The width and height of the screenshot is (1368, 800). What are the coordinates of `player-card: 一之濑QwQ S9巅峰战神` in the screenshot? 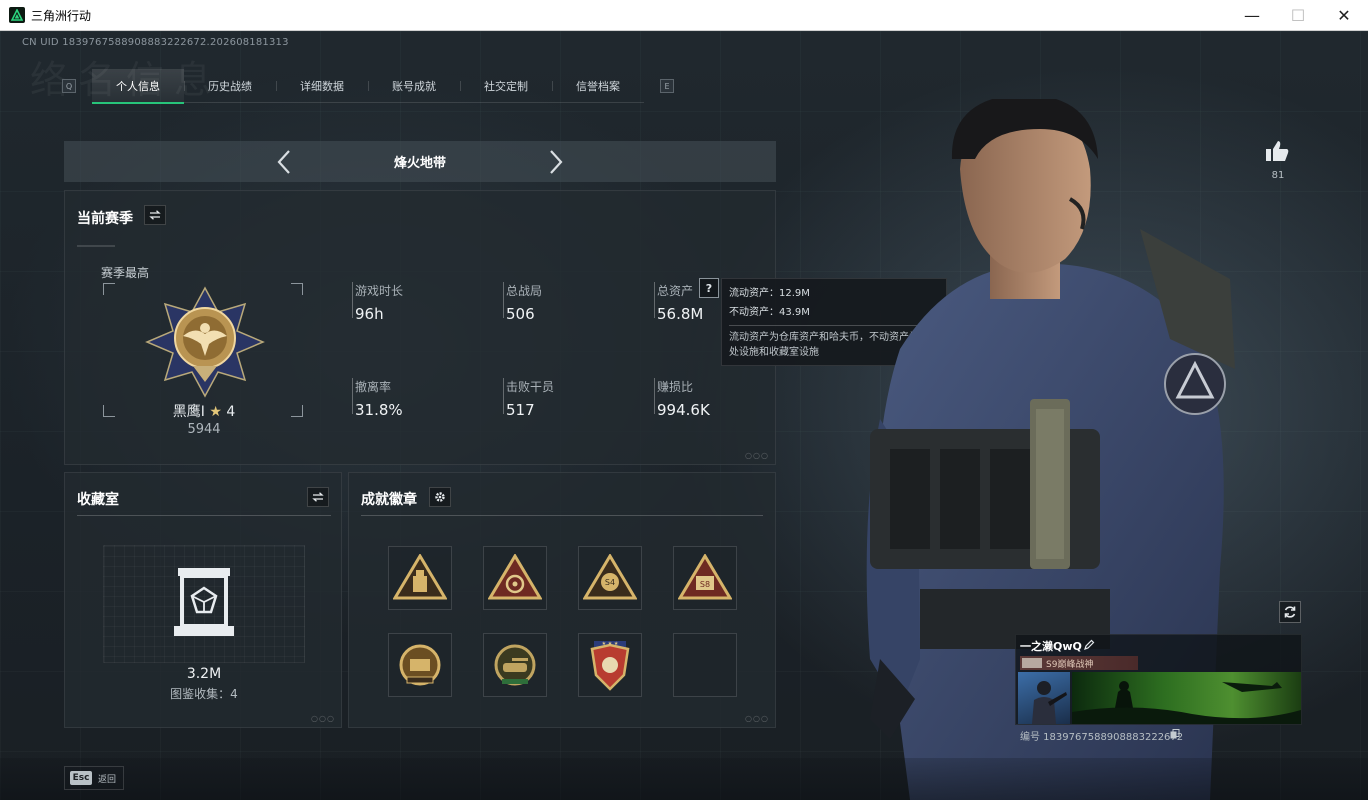 It's located at (1158, 679).